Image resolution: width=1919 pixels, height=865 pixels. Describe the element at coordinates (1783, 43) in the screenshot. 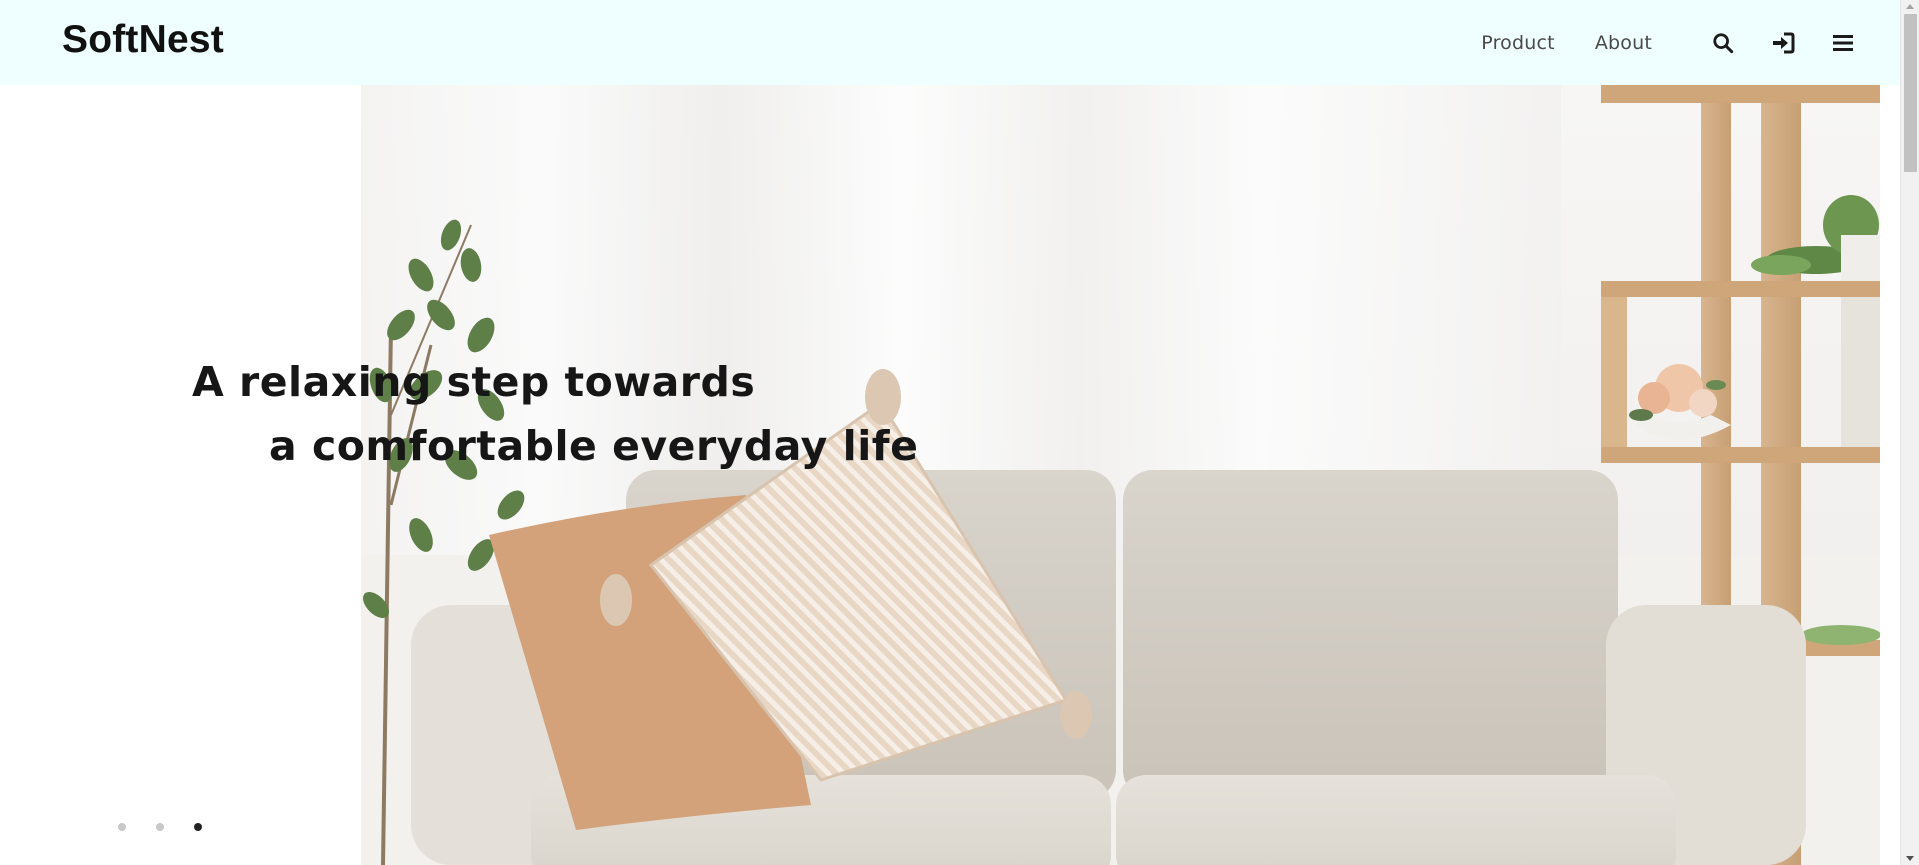

I see `sign-in-icon` at that location.